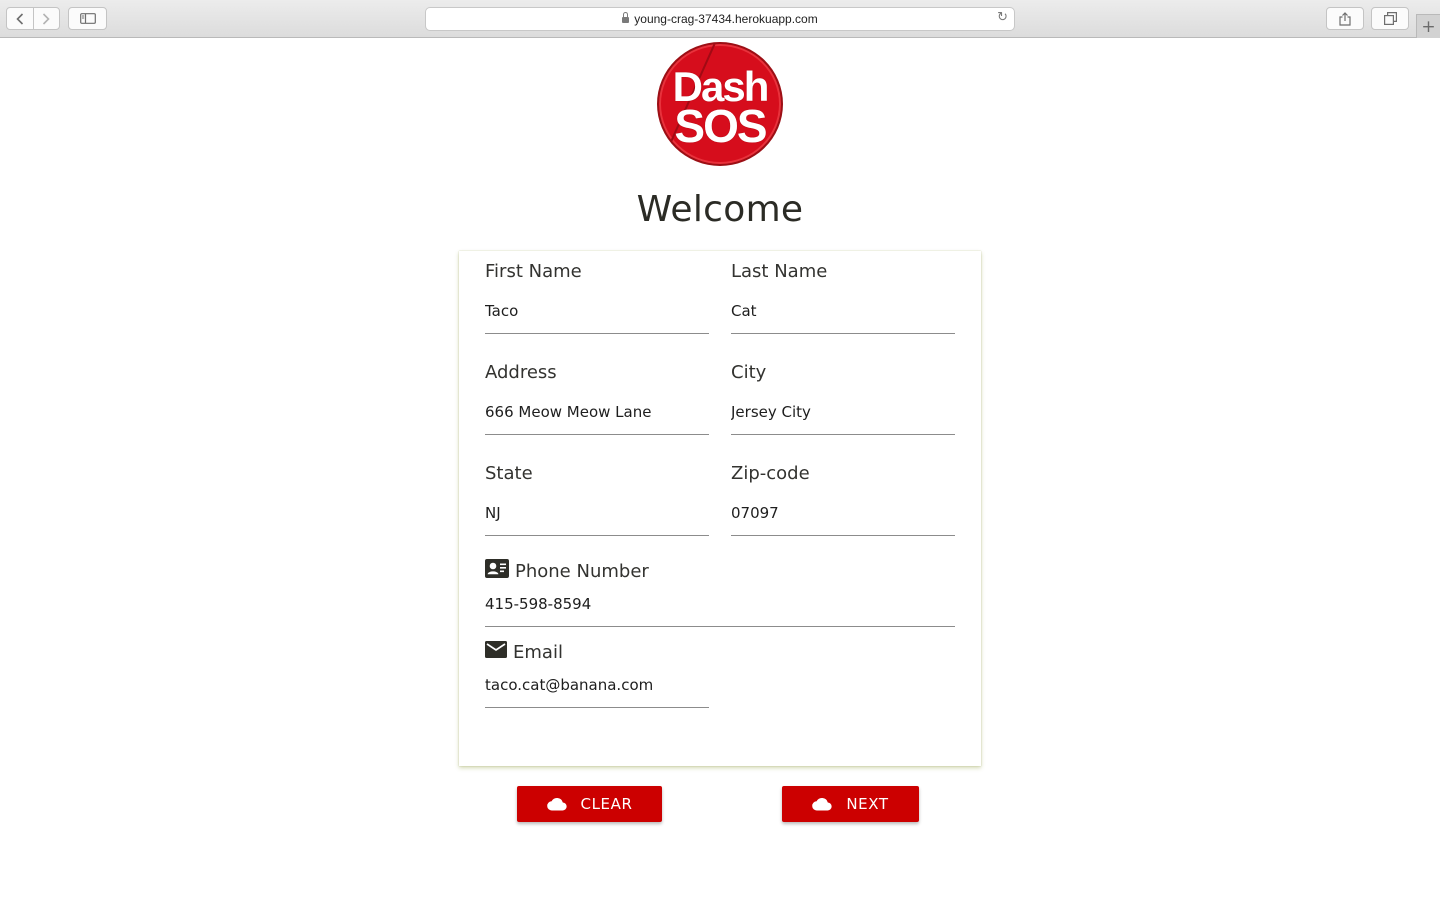 The height and width of the screenshot is (900, 1440). I want to click on last-name-input, so click(843, 316).